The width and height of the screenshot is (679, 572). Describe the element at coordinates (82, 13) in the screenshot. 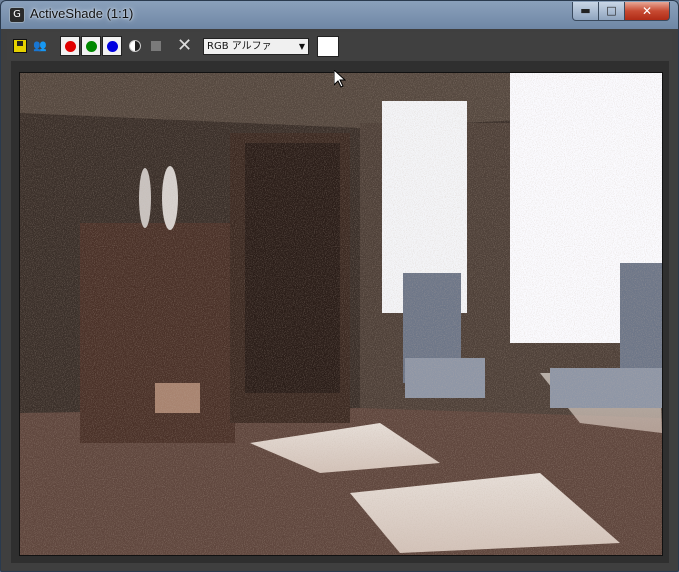

I see `window-title: ActiveShade (1:1)` at that location.